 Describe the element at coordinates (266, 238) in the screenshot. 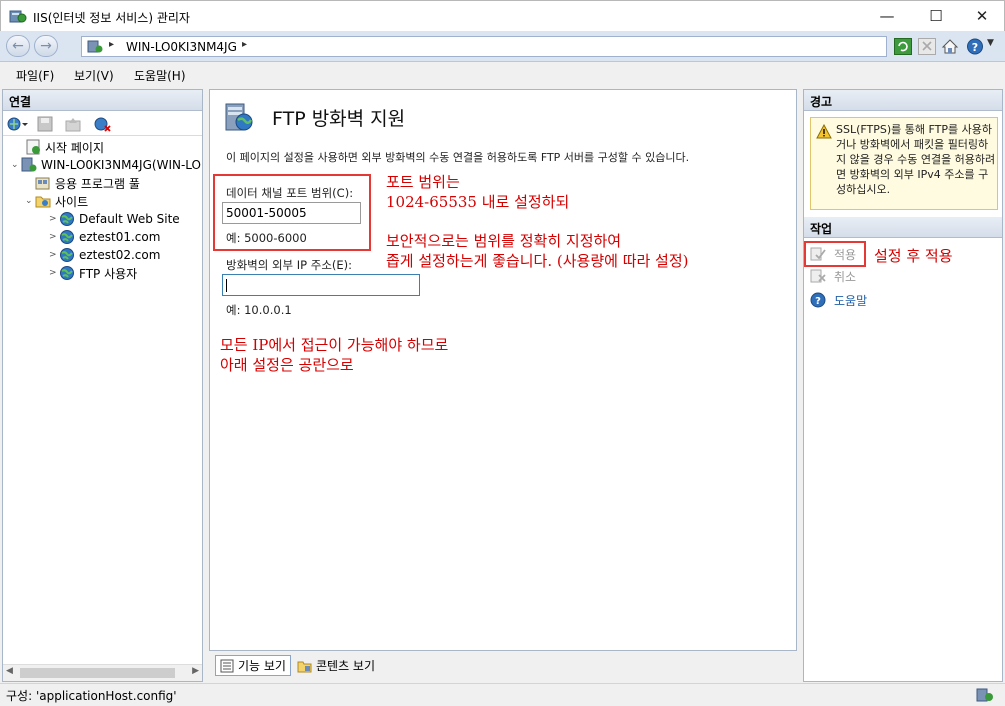

I see `port-range-example: 예: 5000-6000` at that location.